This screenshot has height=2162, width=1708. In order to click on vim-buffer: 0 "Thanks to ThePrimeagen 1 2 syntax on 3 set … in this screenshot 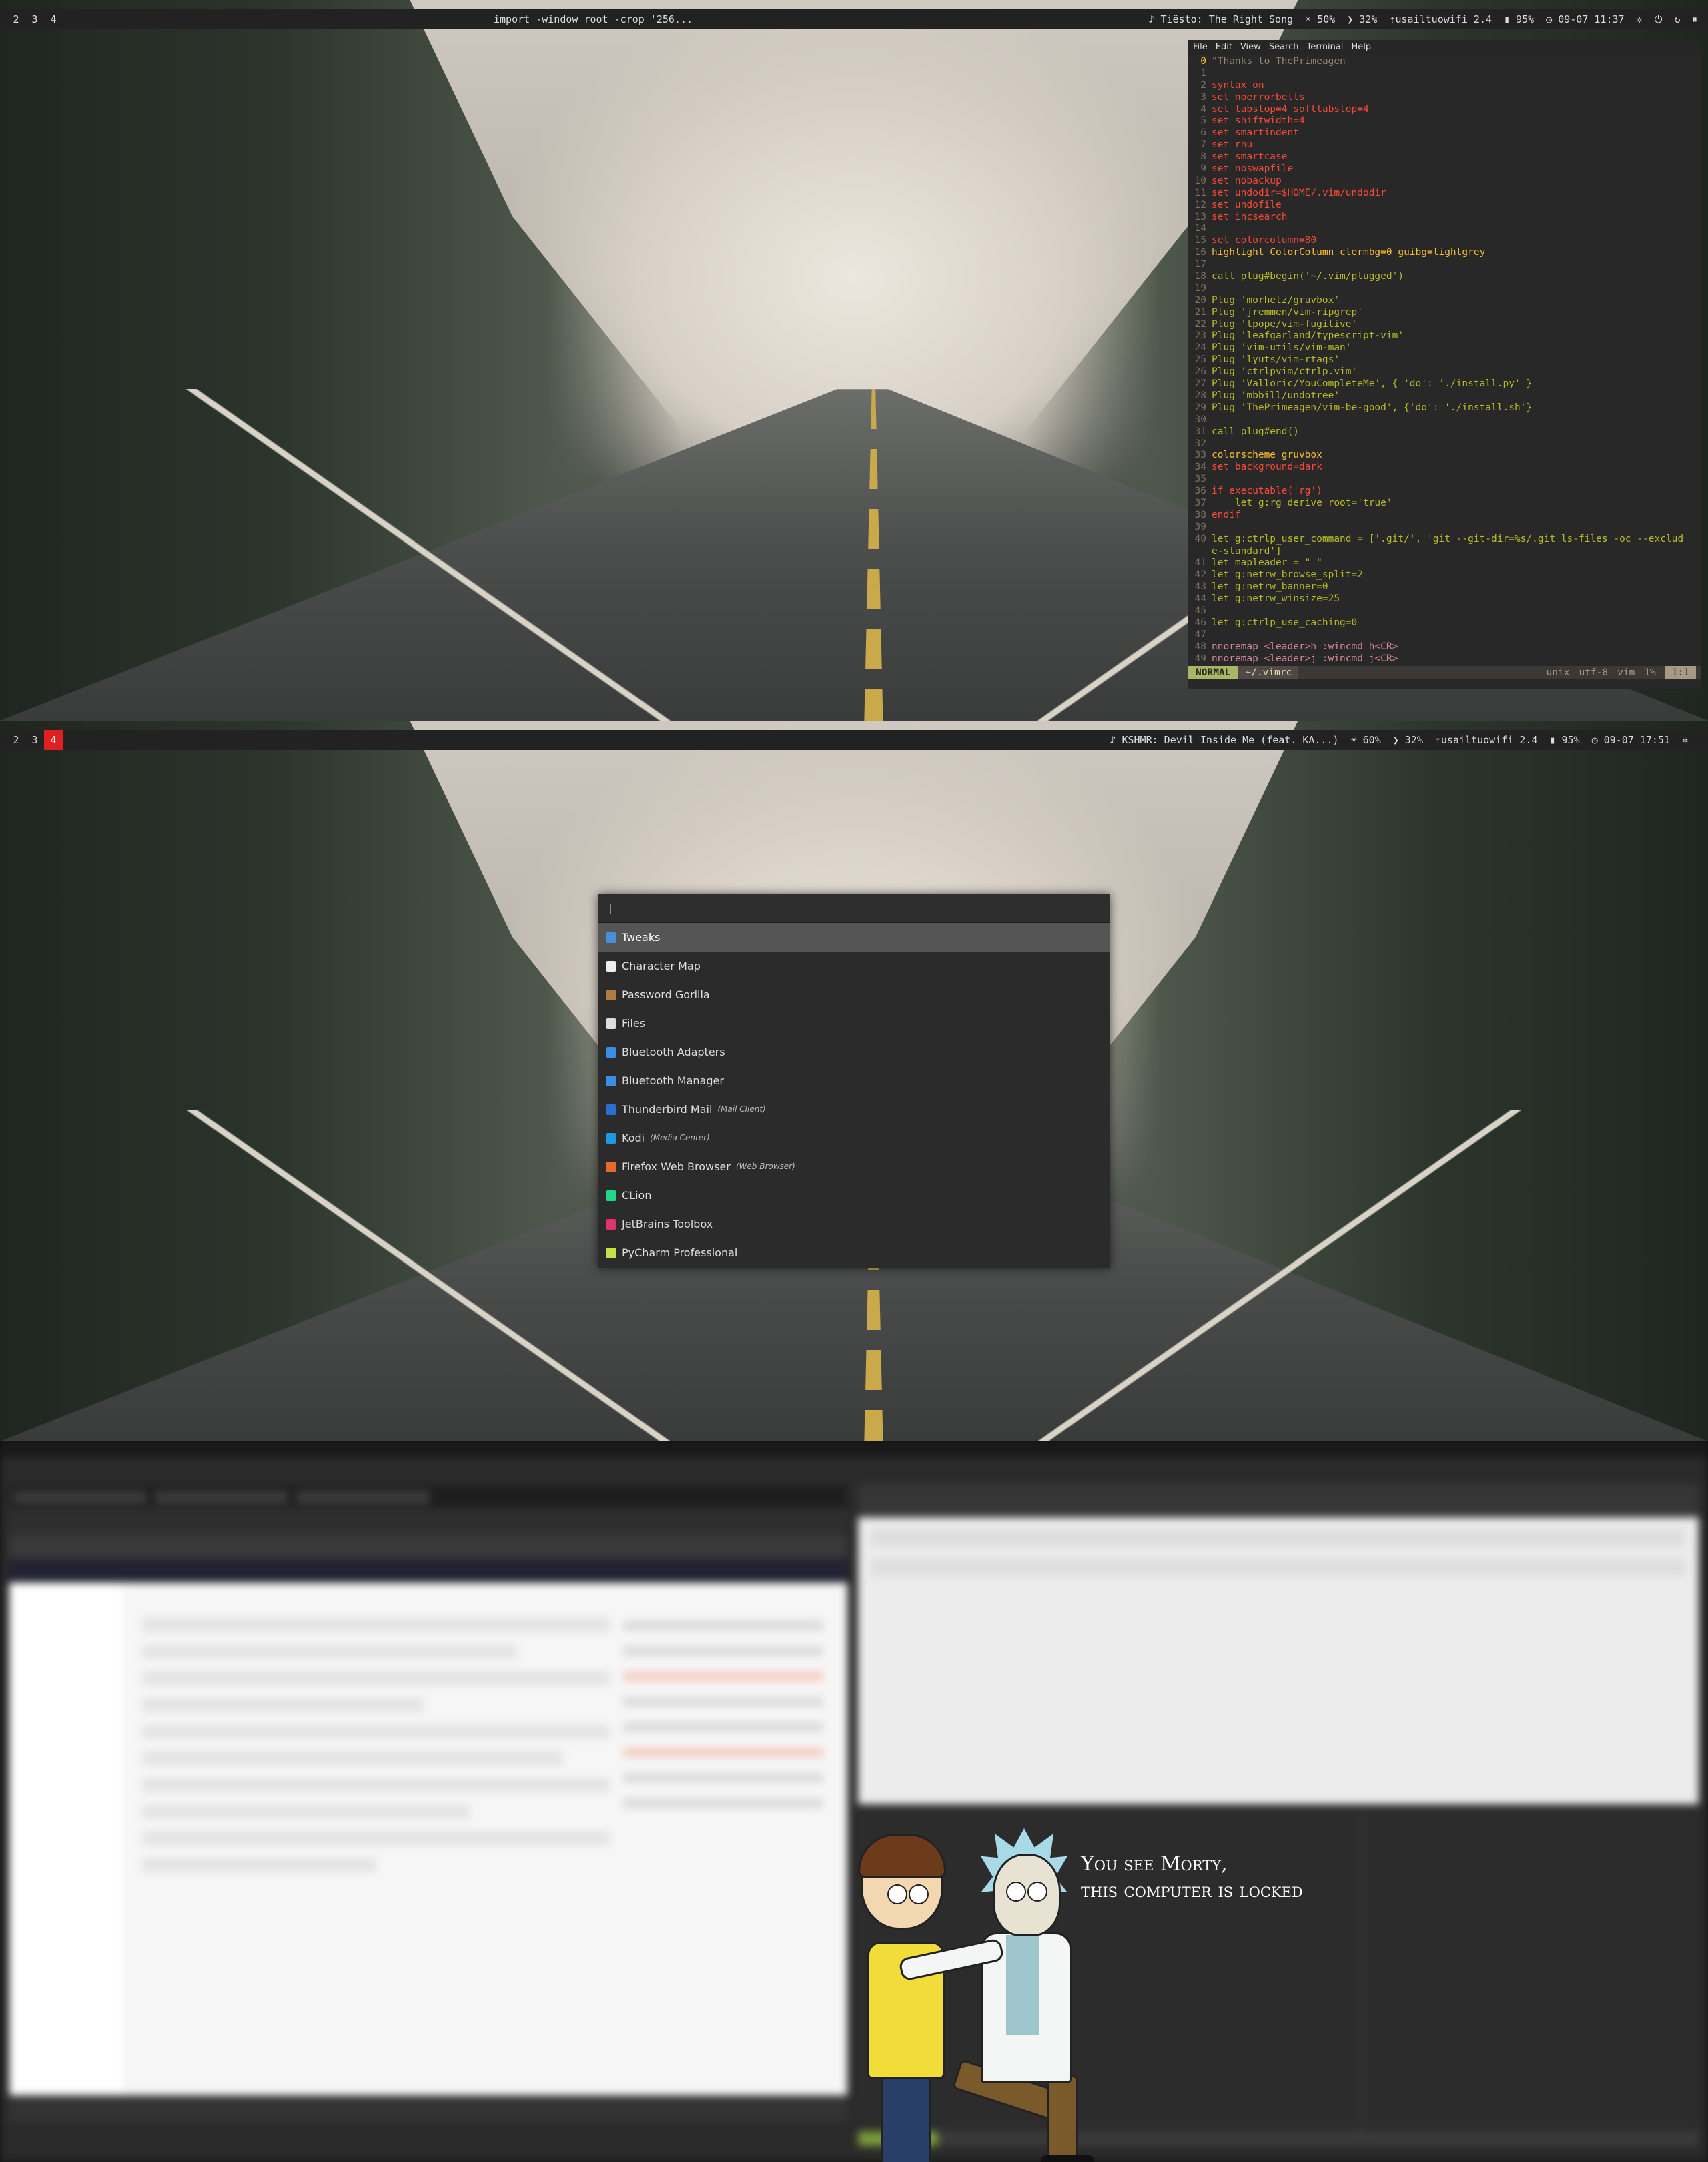, I will do `click(1445, 360)`.